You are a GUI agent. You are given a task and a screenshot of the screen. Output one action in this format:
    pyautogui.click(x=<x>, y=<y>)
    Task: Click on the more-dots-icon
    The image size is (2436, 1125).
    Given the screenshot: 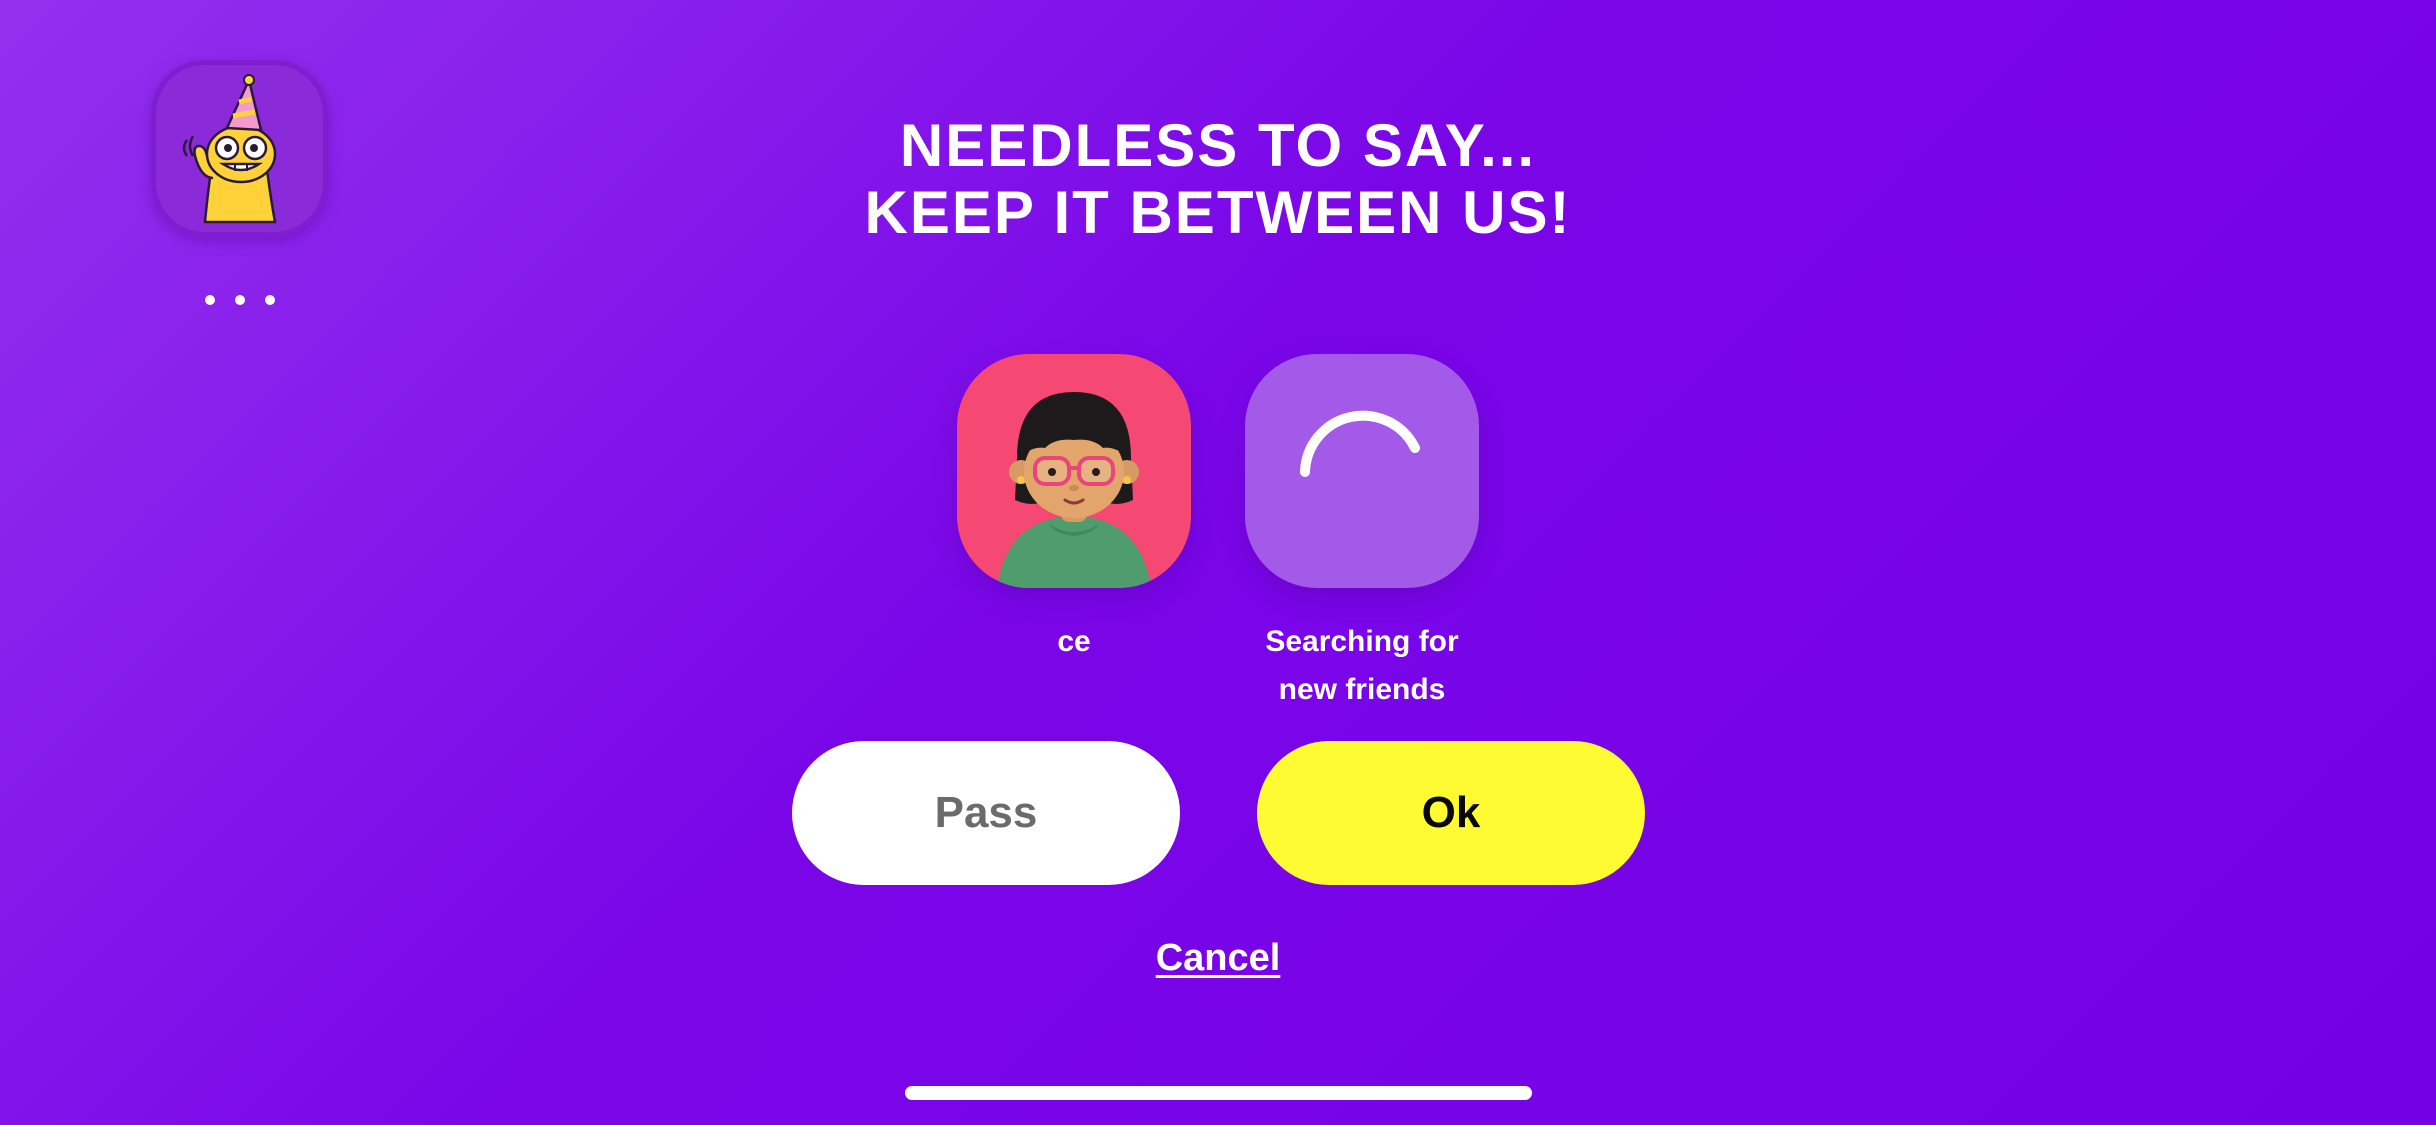 What is the action you would take?
    pyautogui.click(x=240, y=300)
    